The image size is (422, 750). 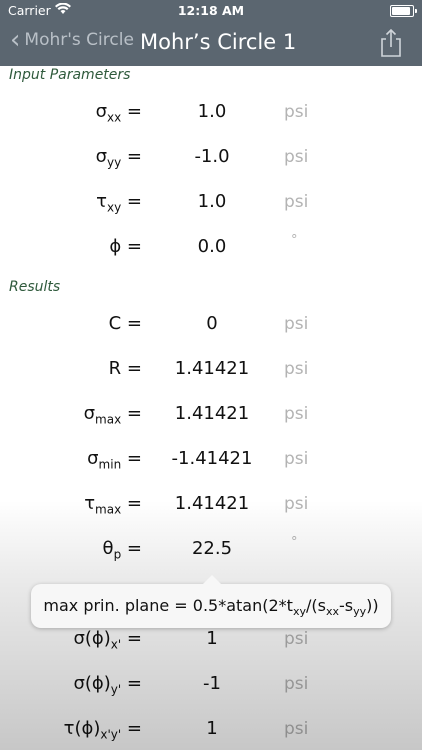 I want to click on row-label: C =, so click(x=125, y=323).